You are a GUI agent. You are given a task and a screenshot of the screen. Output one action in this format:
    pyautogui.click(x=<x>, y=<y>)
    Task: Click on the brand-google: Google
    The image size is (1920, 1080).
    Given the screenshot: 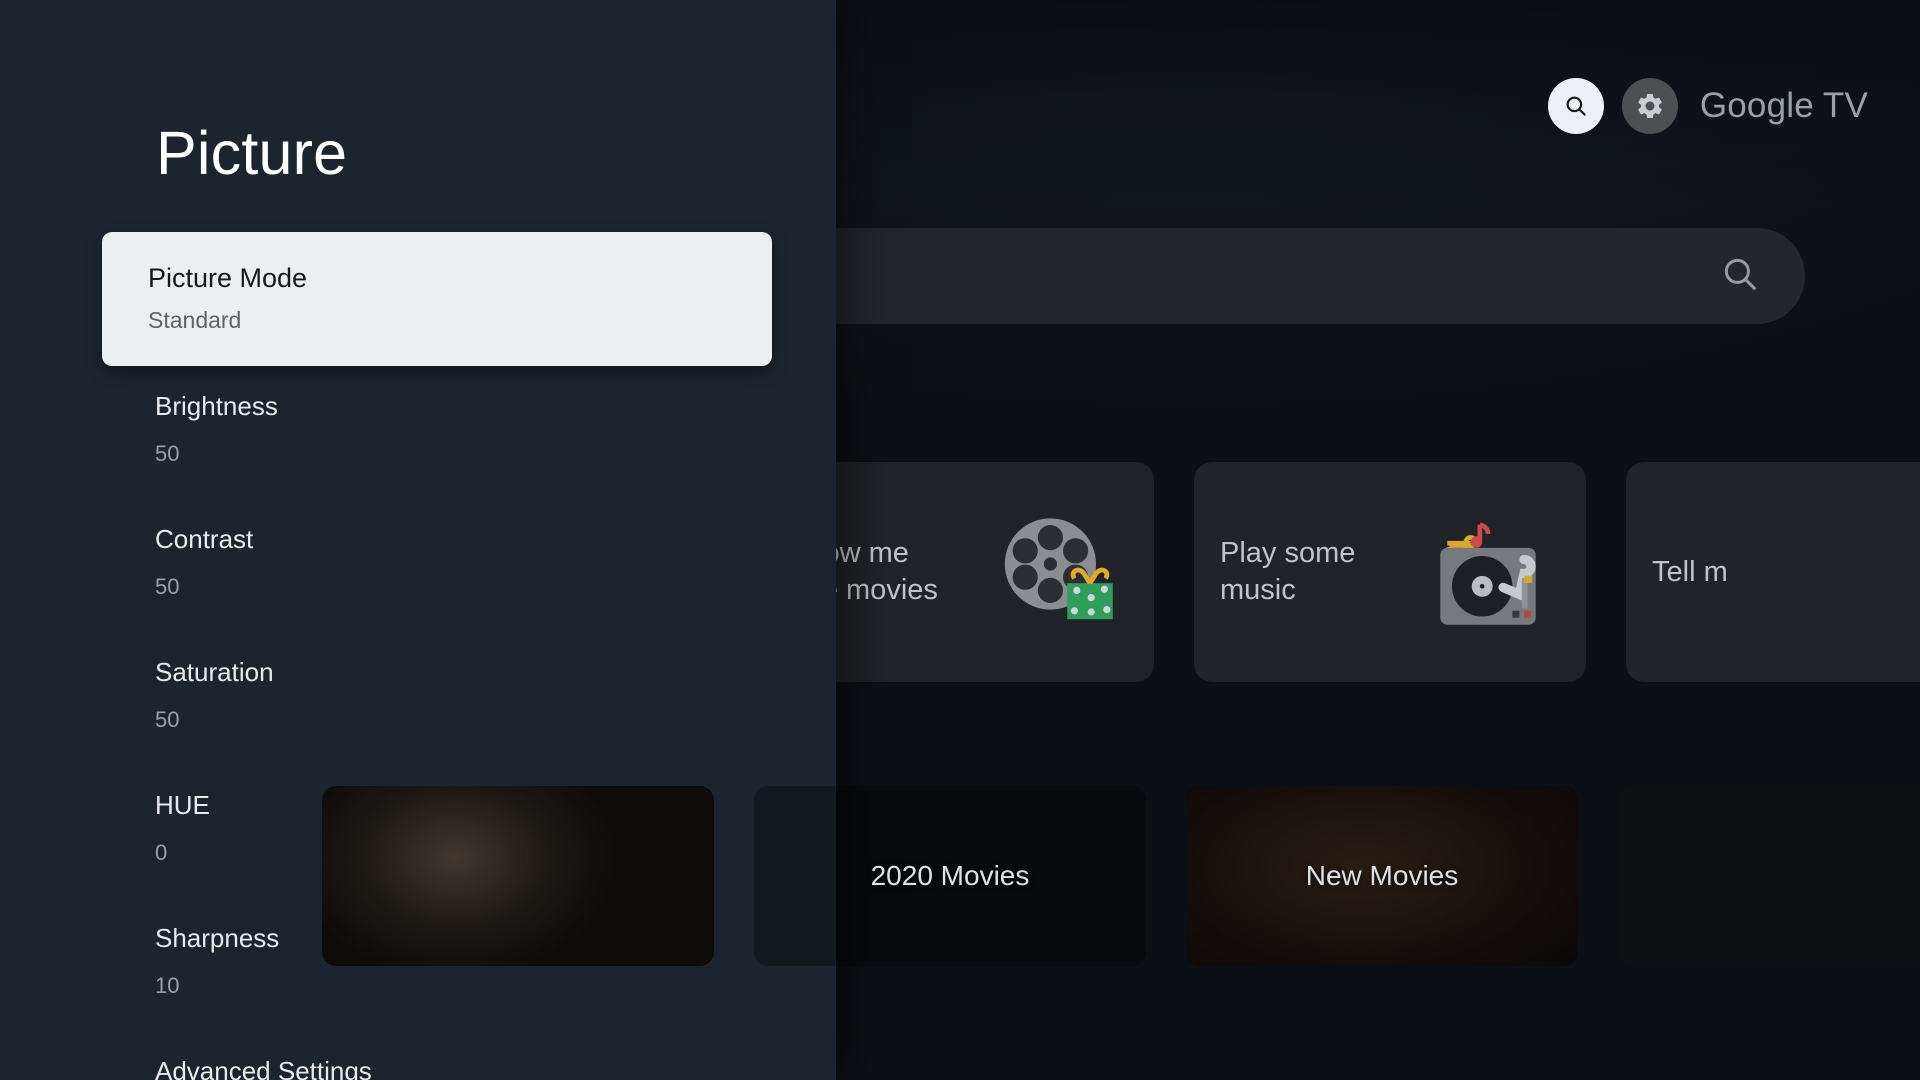 What is the action you would take?
    pyautogui.click(x=1756, y=105)
    